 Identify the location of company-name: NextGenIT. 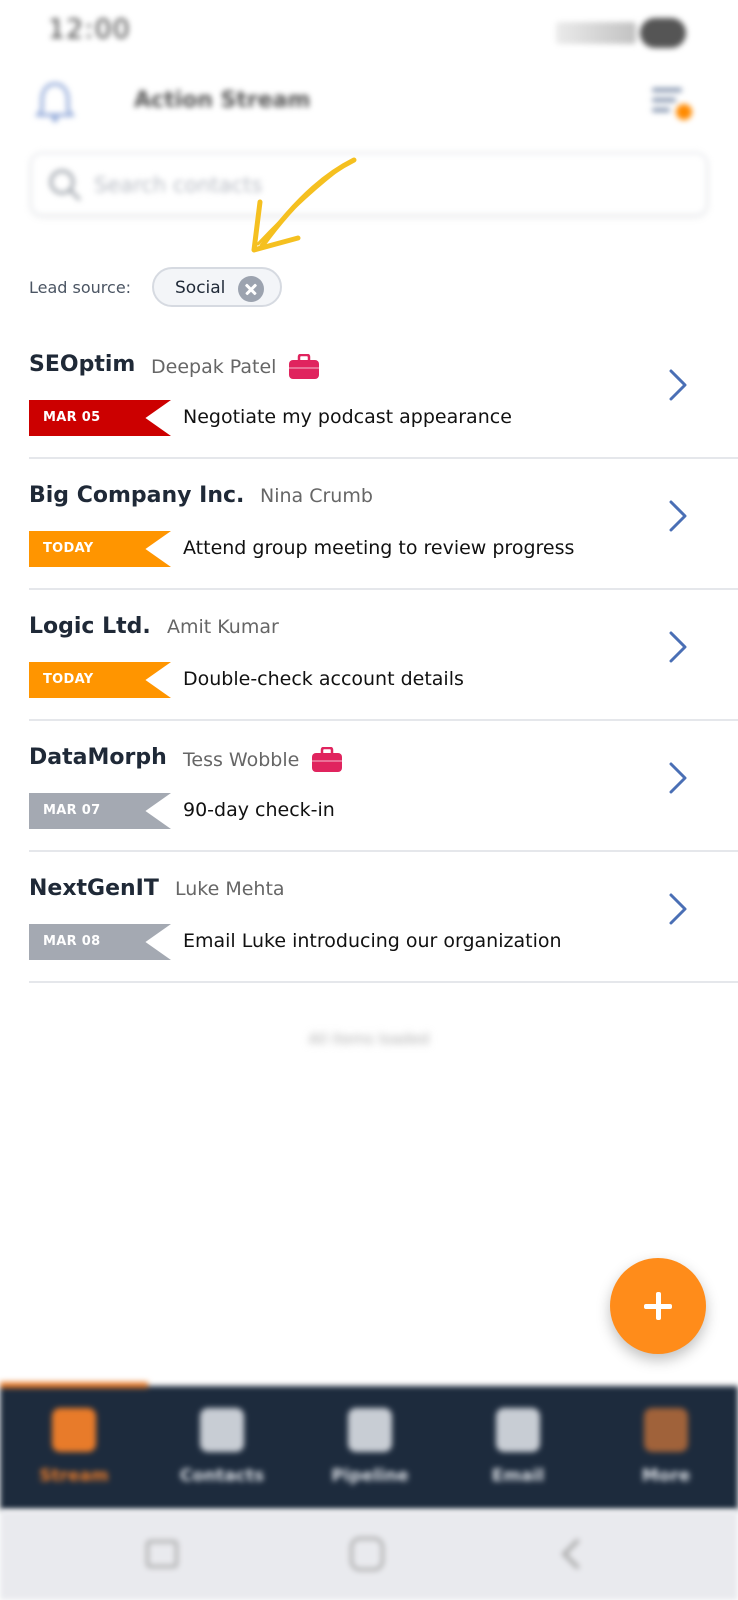
(94, 888).